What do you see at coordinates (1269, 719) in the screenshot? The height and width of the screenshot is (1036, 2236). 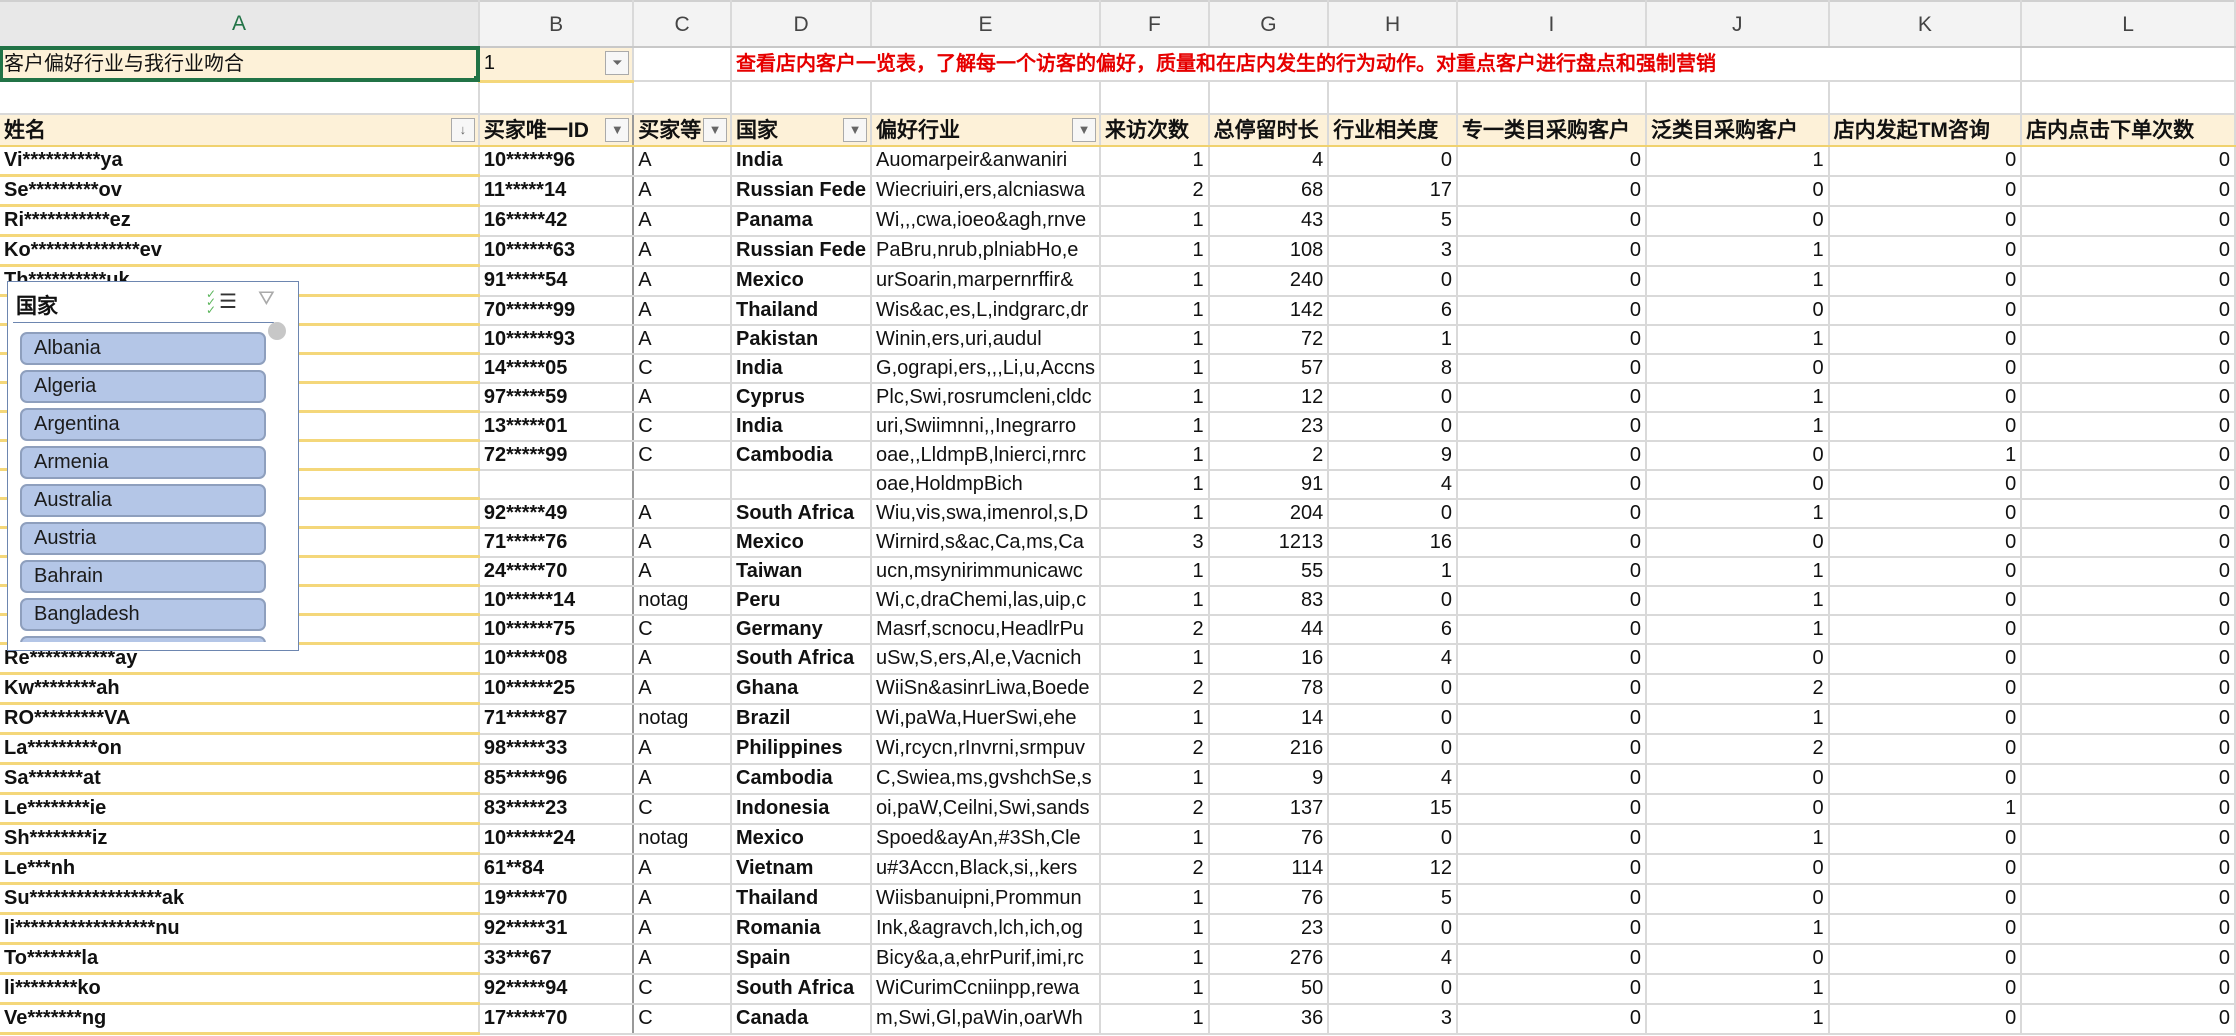 I see `cell-g: 14` at bounding box center [1269, 719].